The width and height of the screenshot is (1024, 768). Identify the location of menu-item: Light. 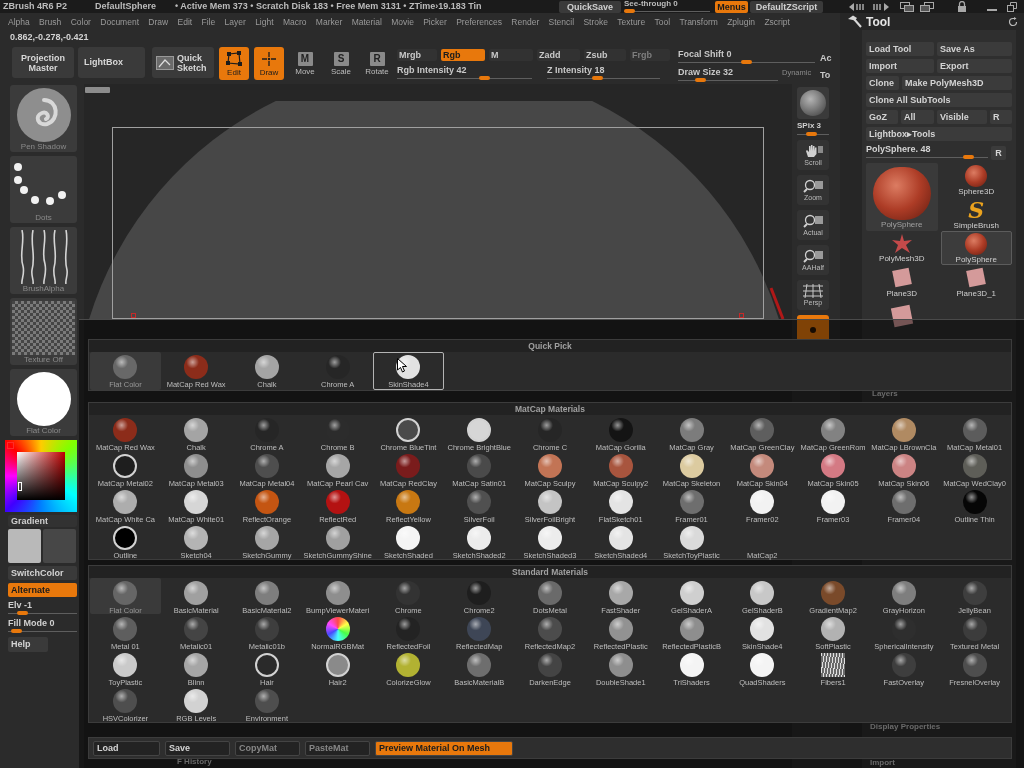
(264, 21).